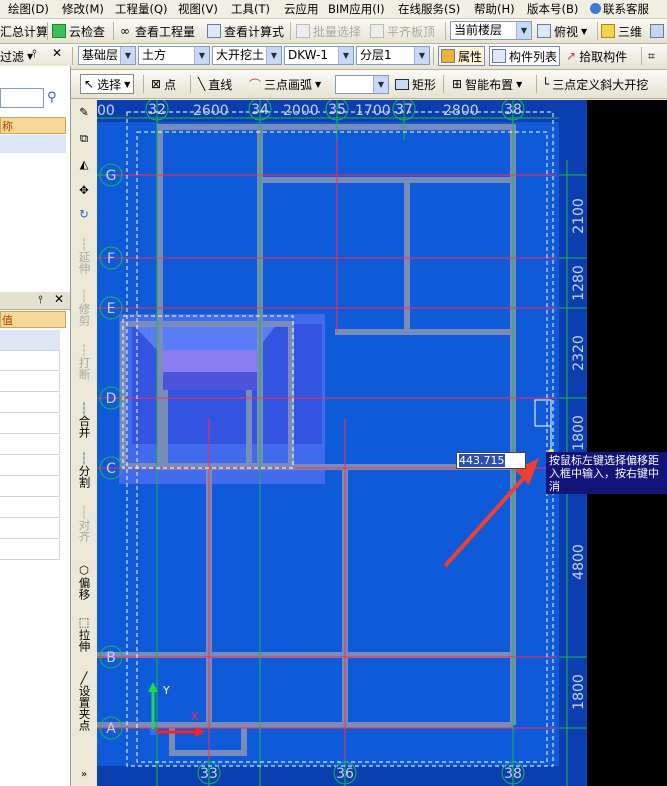 The height and width of the screenshot is (786, 667). I want to click on three-d-button: 三维, so click(621, 31).